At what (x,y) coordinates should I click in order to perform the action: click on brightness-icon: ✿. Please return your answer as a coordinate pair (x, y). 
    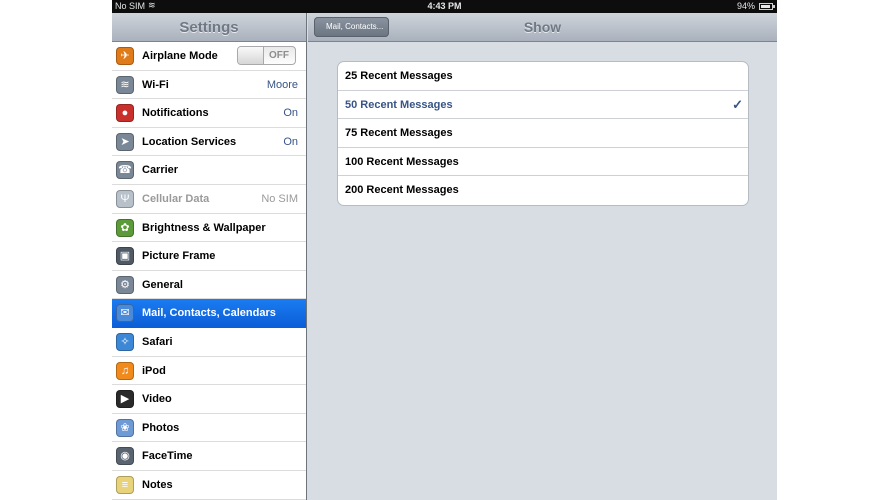
    Looking at the image, I should click on (125, 227).